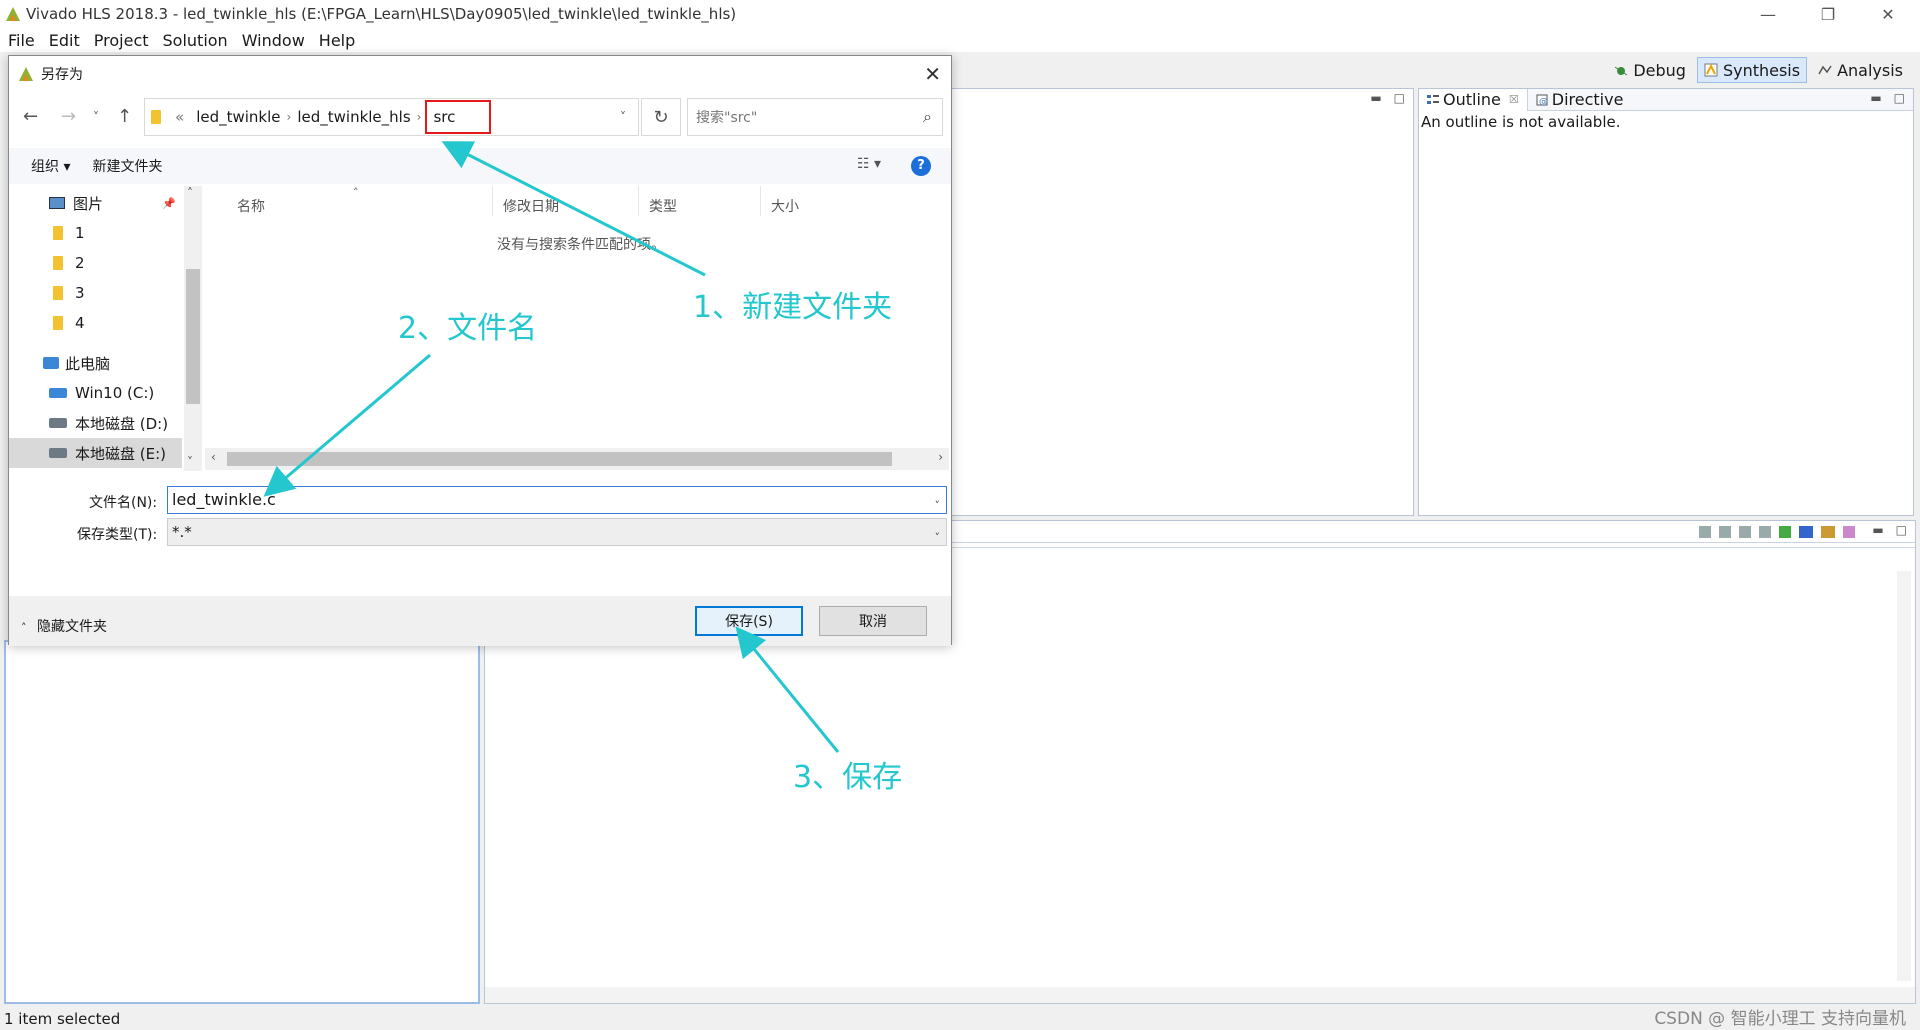 The width and height of the screenshot is (1920, 1030). I want to click on arrow-step1, so click(573, 209).